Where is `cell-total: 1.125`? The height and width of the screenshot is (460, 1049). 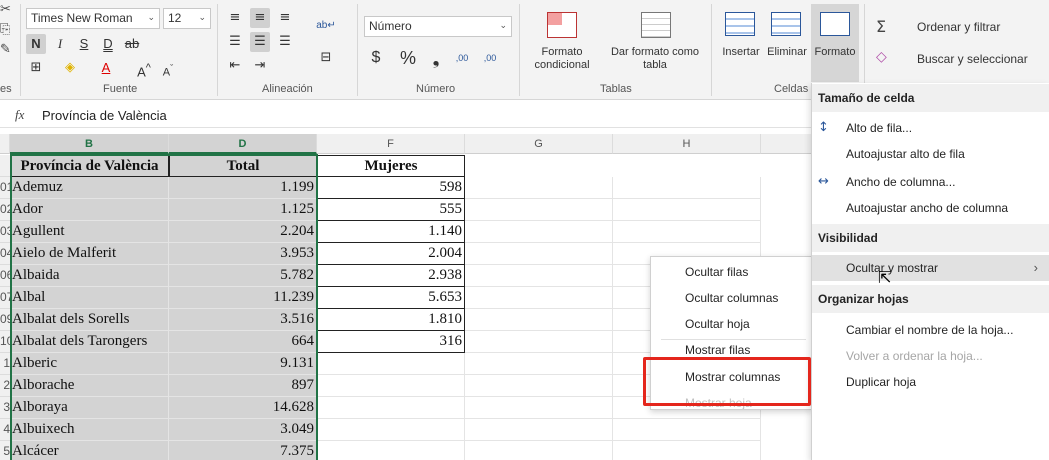
cell-total: 1.125 is located at coordinates (243, 210).